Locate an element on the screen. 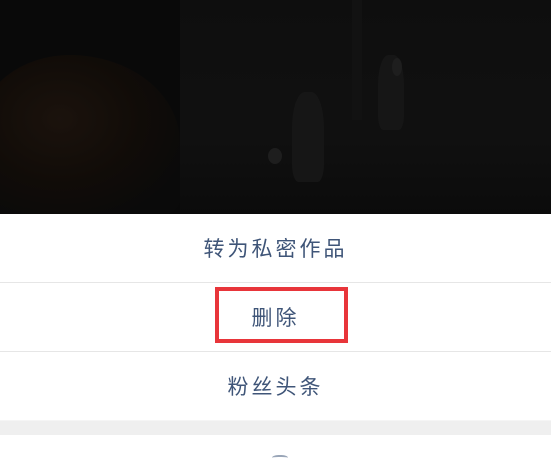 The image size is (551, 460). delete-label: 删除 is located at coordinates (275, 318).